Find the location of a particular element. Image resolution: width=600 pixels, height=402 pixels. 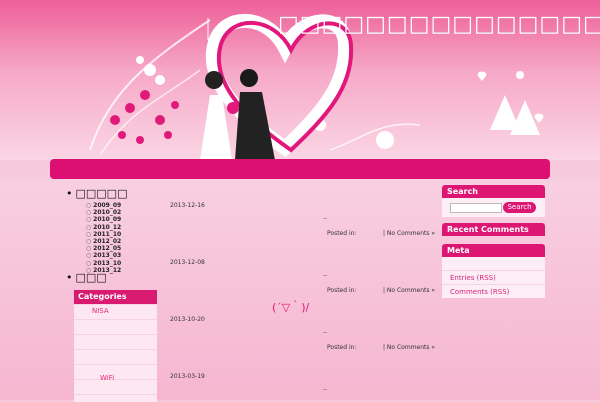

post-emoticon: (´▽｀)/ is located at coordinates (291, 307).